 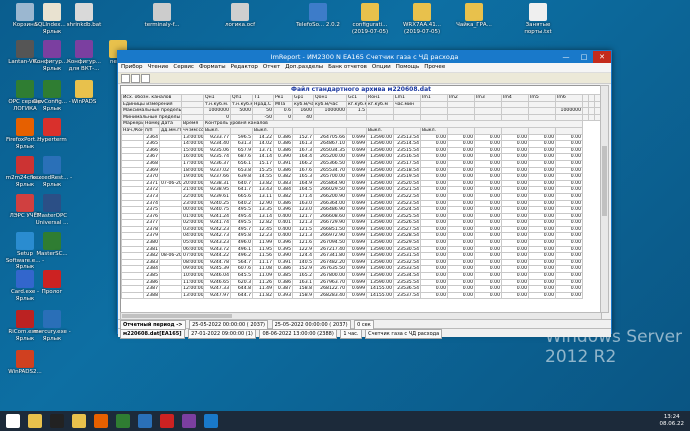 I want to click on table-cell: 14155.00, so click(x=380, y=289).